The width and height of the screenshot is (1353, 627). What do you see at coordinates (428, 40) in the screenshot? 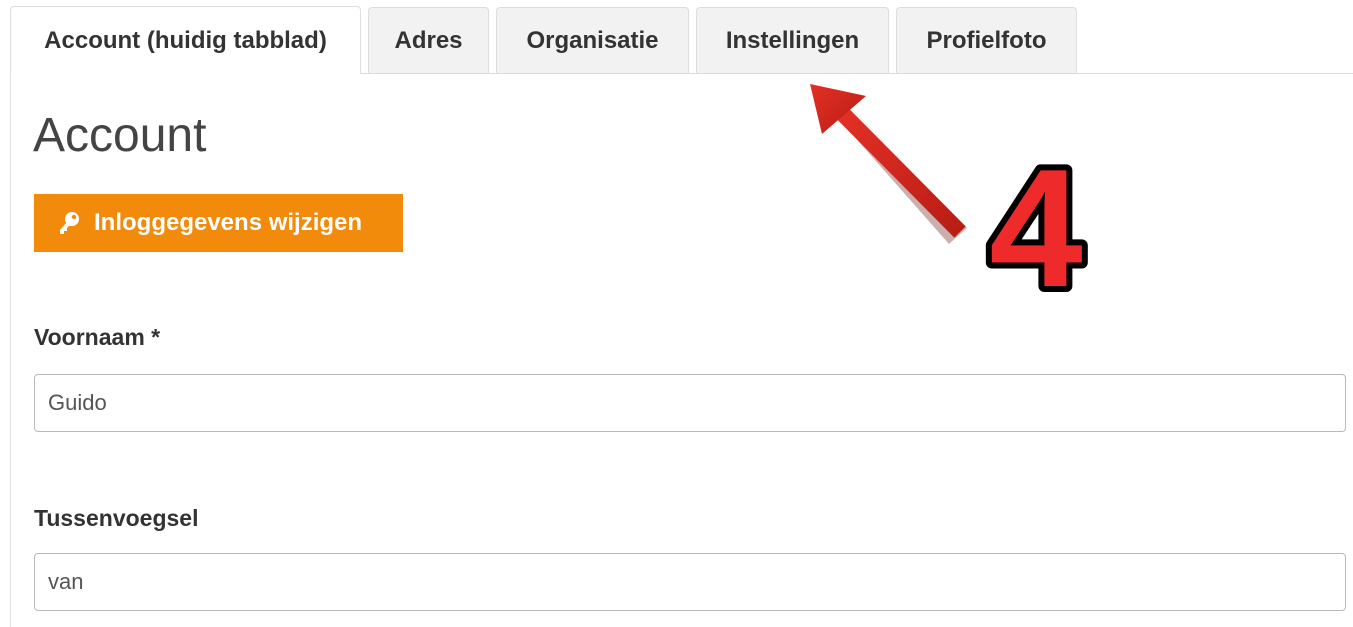
I see `tab-address: Adres` at bounding box center [428, 40].